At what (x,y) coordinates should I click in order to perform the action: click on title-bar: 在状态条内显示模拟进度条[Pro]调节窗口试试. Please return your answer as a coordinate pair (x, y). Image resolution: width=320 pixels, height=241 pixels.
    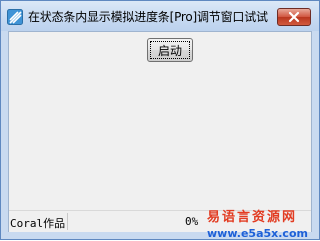
    Looking at the image, I should click on (160, 16).